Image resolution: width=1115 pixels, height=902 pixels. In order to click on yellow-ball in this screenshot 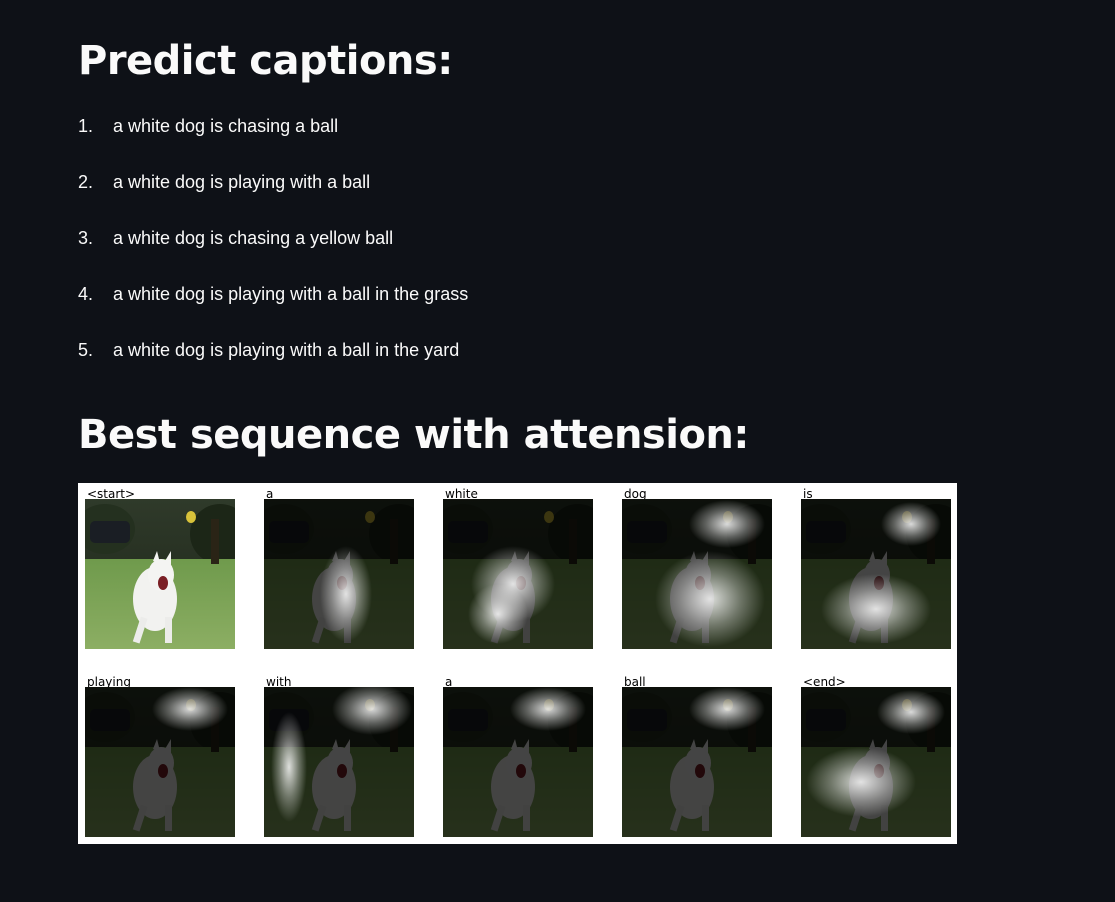, I will do `click(191, 517)`.